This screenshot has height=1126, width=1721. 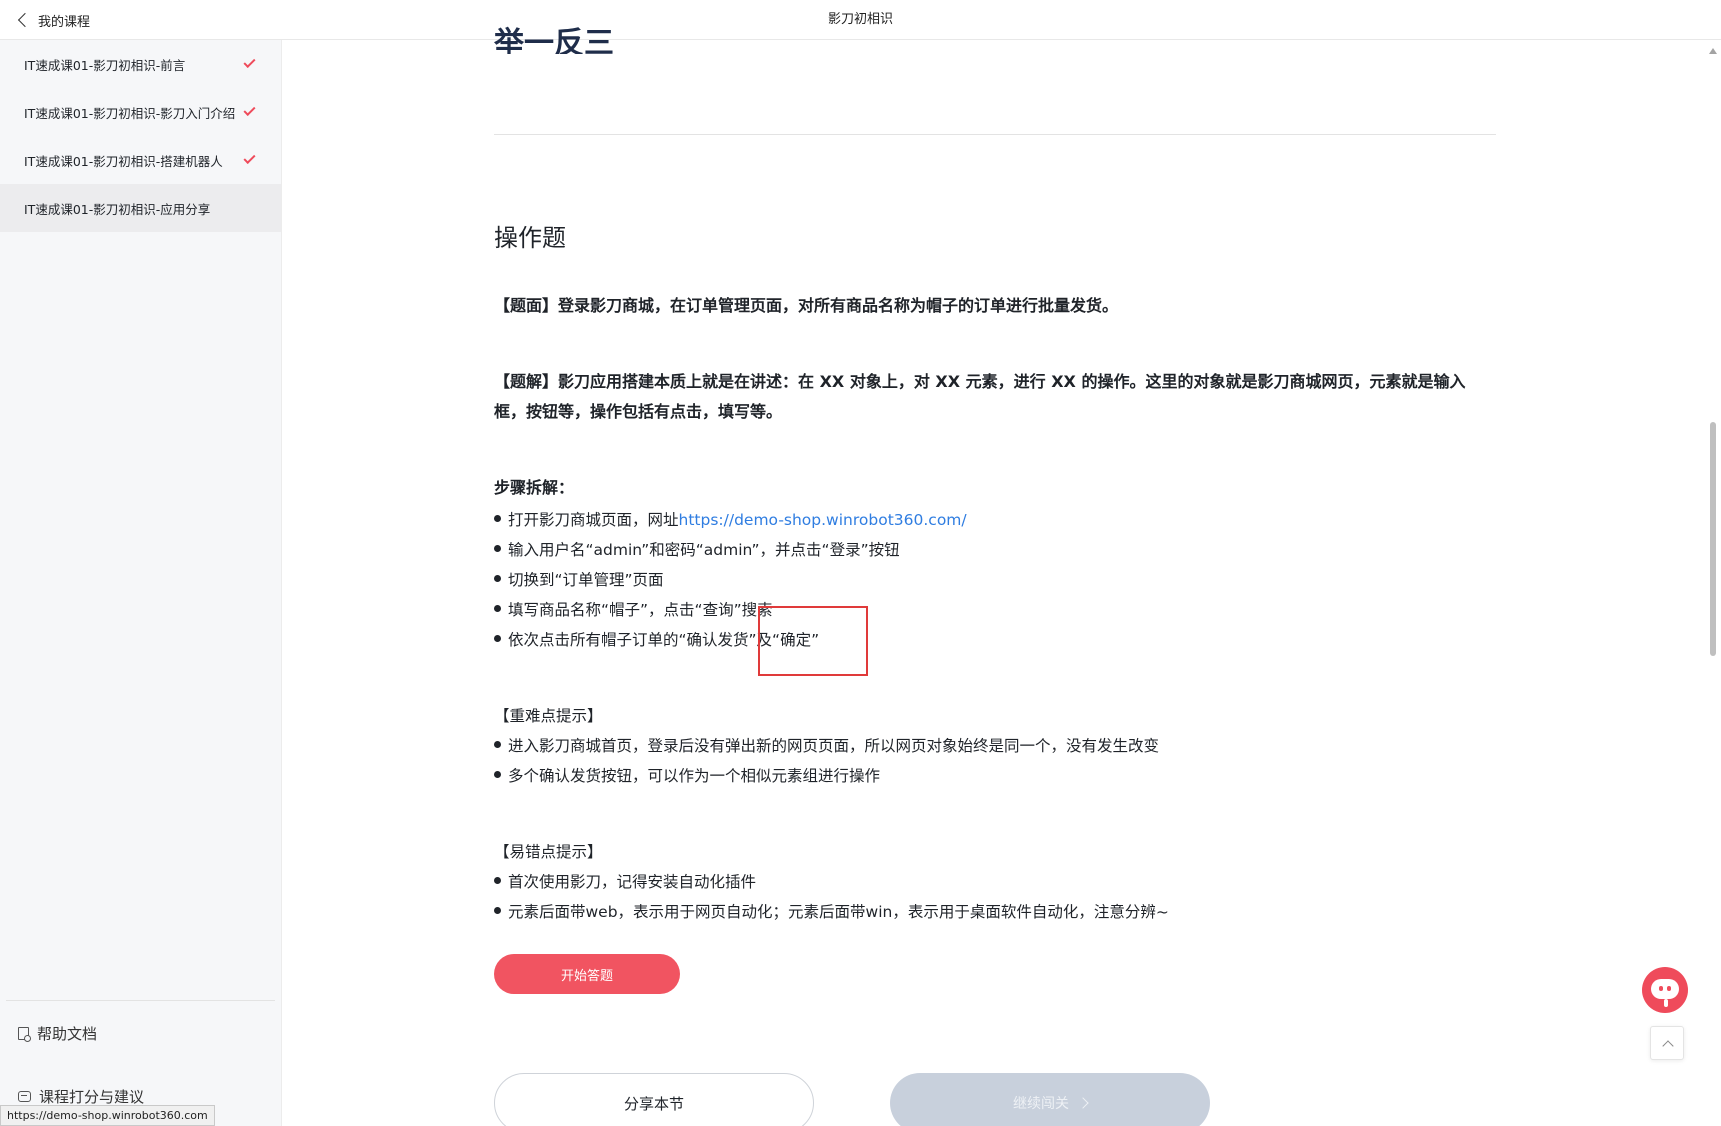 I want to click on step-text: 打开影刀商城页面，网址, so click(x=593, y=520).